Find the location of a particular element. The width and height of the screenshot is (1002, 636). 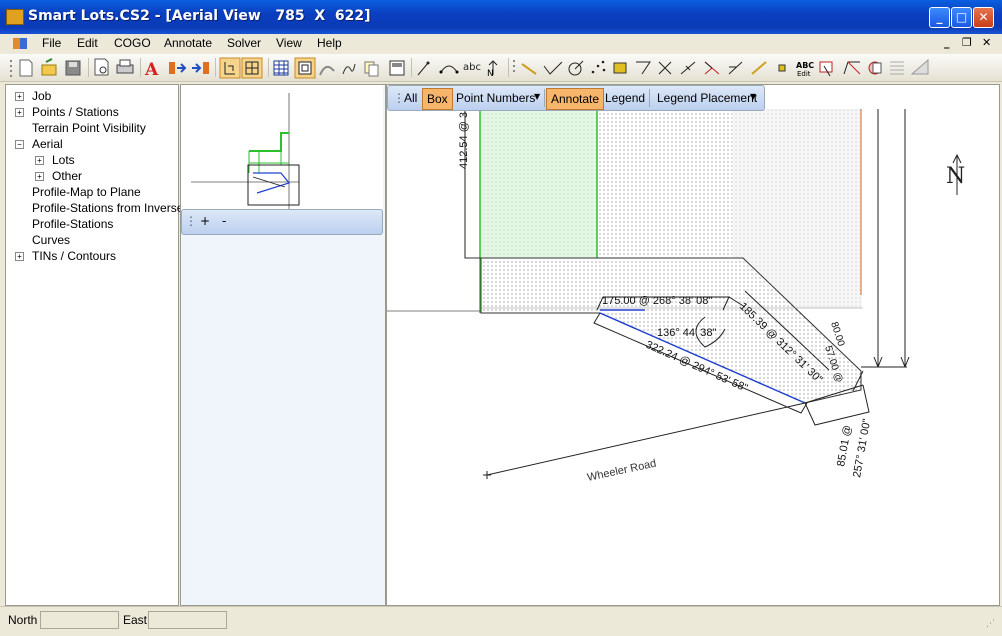

dim-label-top-edge: 175.00 @ 268° 38' 08" is located at coordinates (657, 301).